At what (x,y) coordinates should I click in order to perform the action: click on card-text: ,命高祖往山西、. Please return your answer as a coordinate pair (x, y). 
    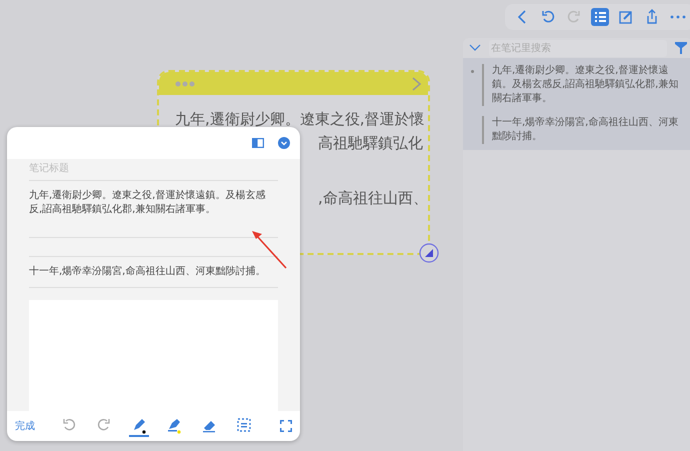
    Looking at the image, I should click on (373, 198).